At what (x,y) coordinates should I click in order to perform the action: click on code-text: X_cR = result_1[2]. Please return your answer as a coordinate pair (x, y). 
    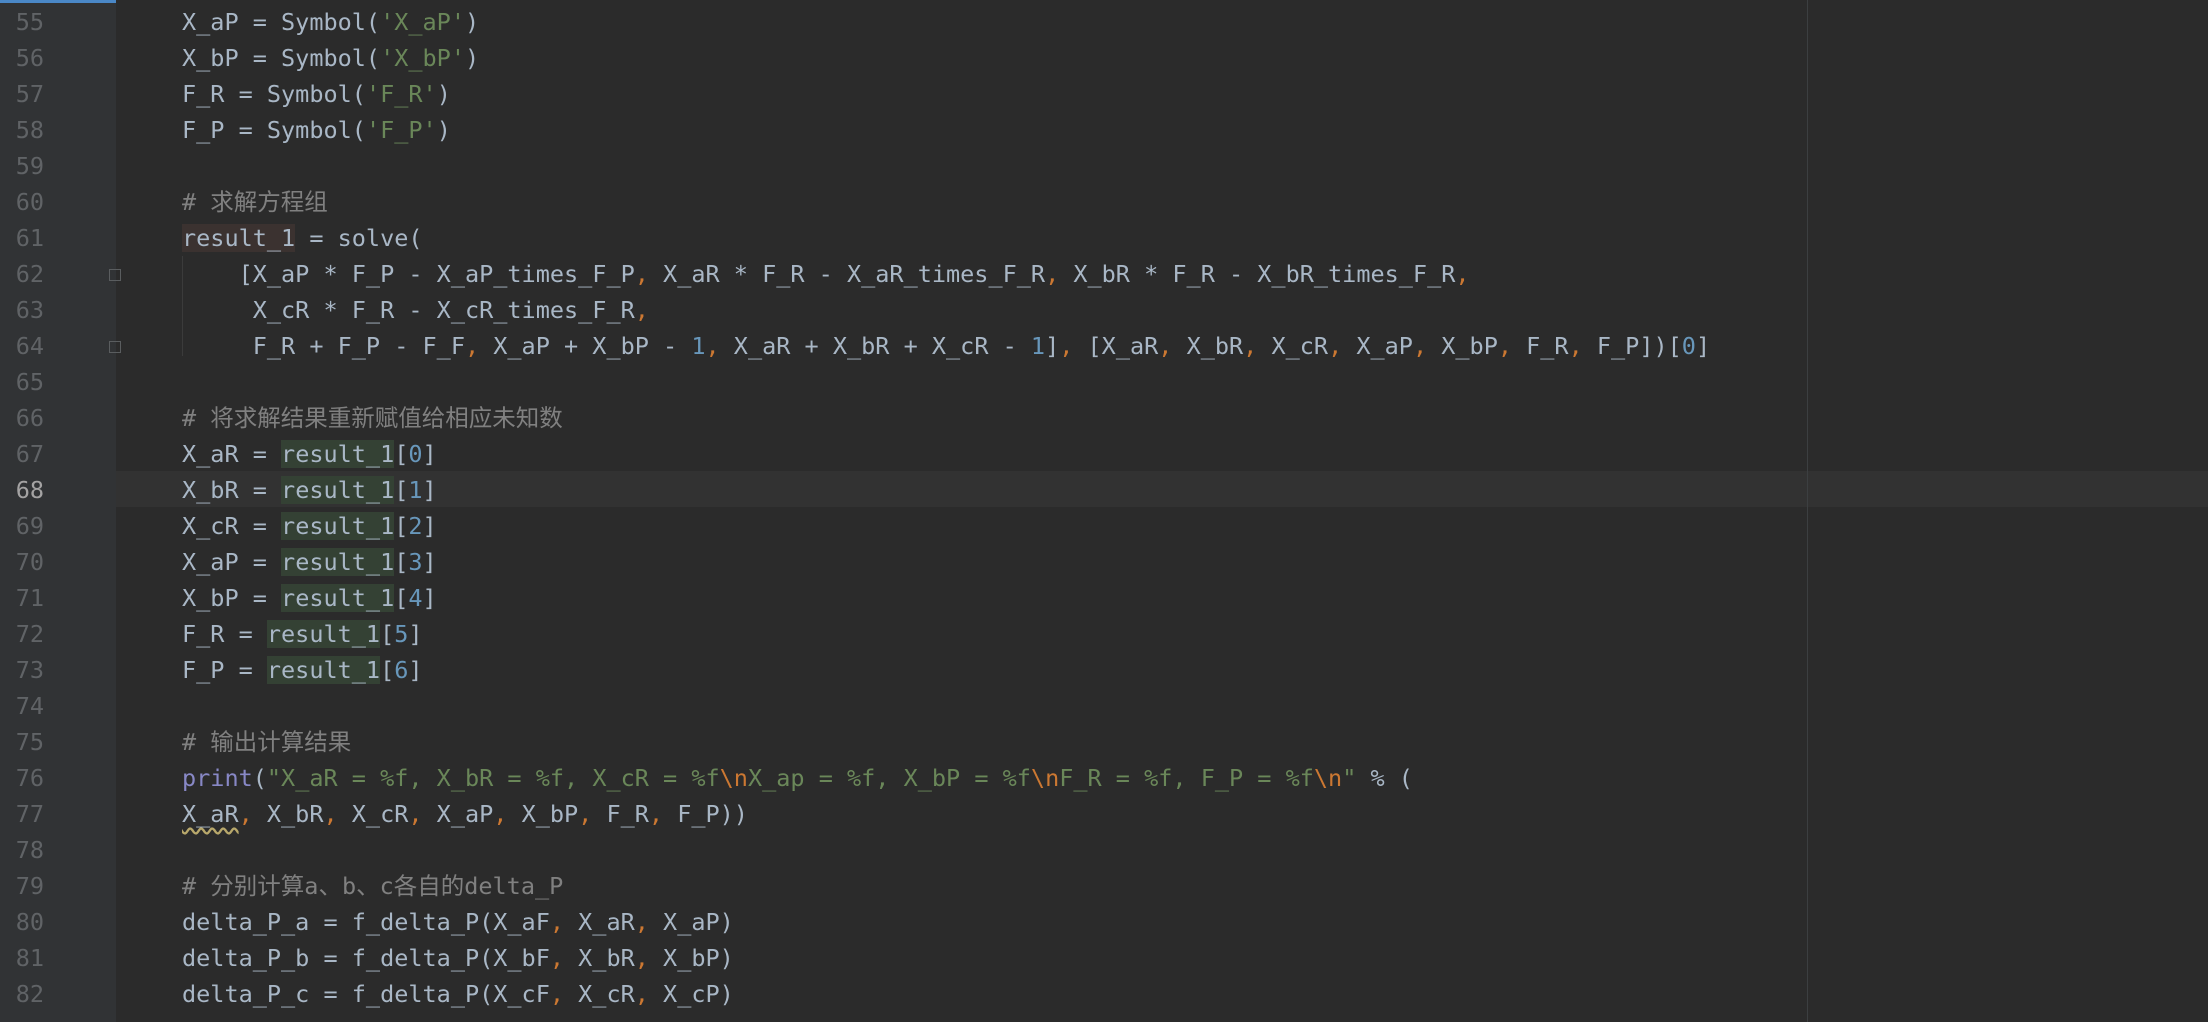
    Looking at the image, I should click on (309, 526).